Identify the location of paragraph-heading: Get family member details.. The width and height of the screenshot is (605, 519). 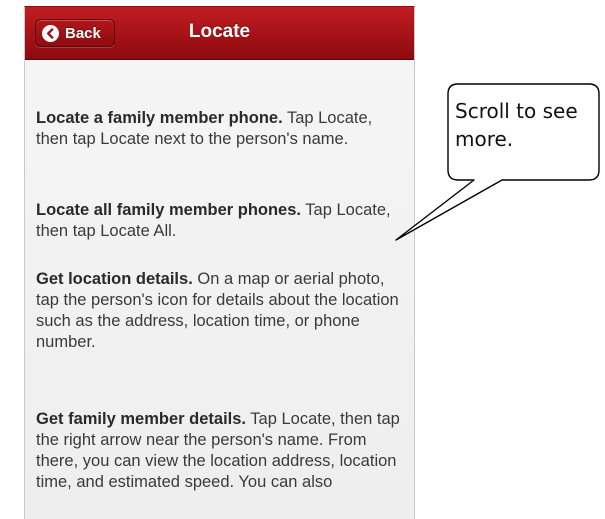
(141, 419).